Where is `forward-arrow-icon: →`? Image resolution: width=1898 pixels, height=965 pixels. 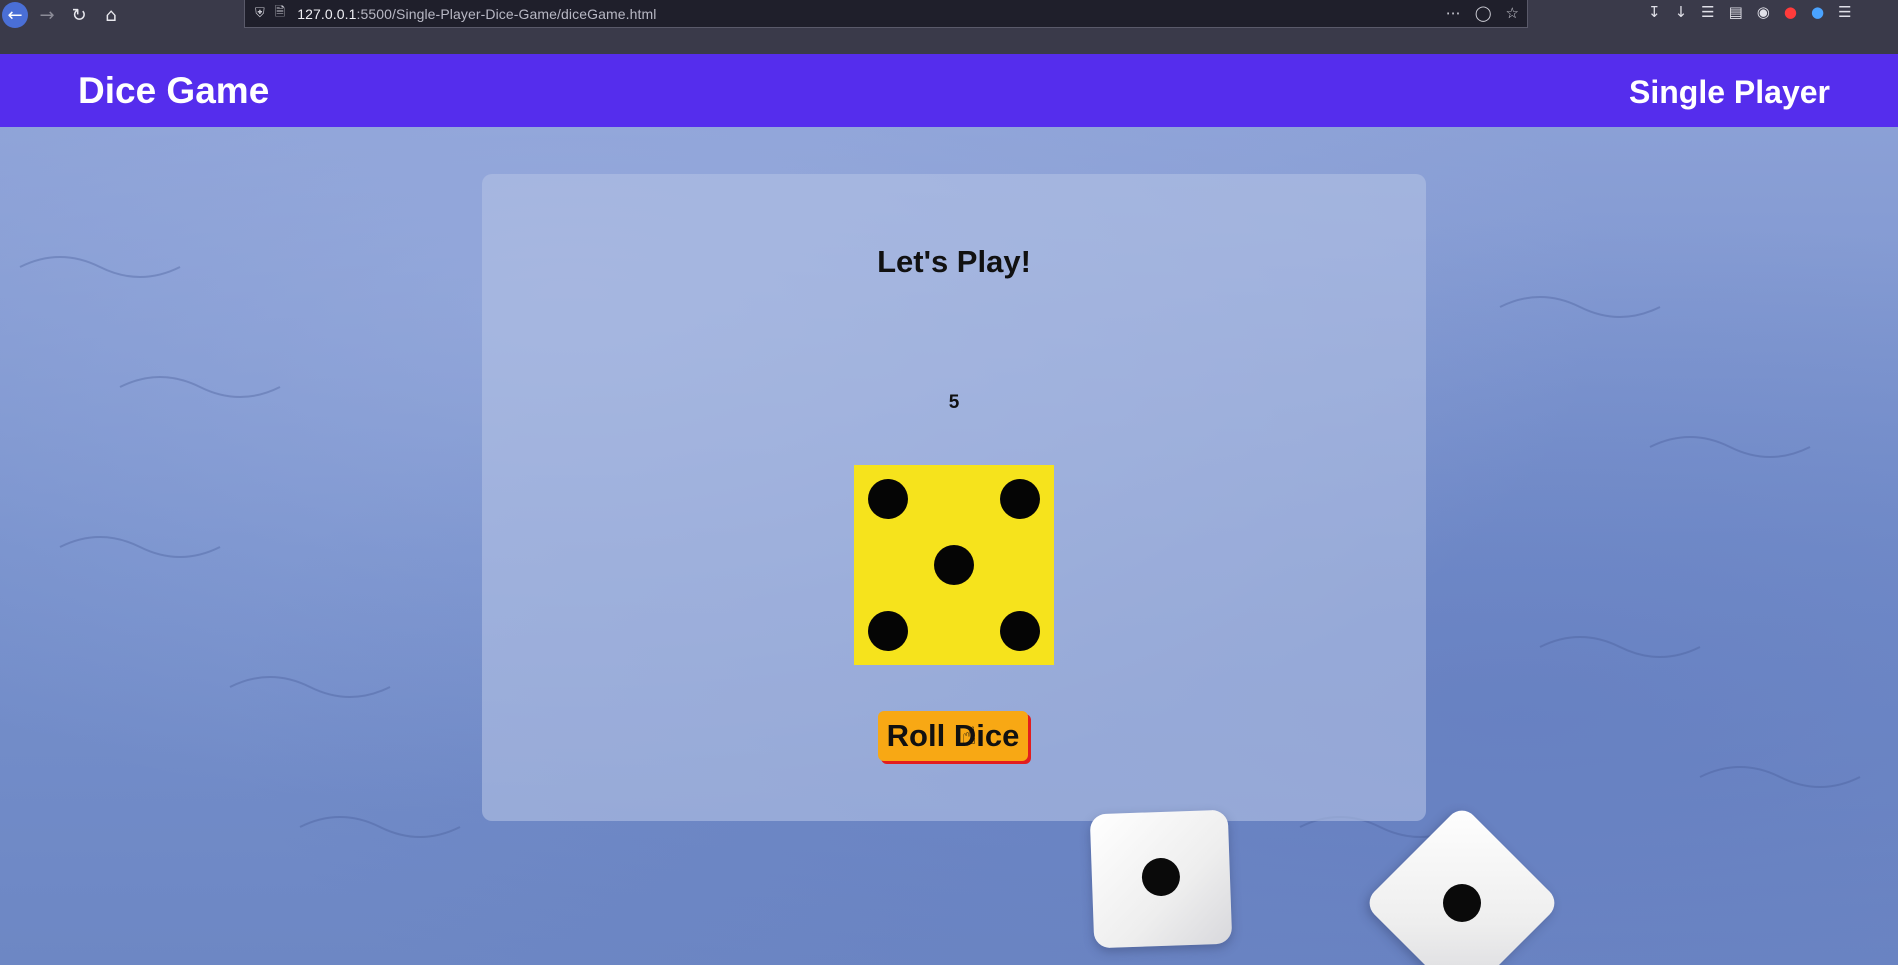 forward-arrow-icon: → is located at coordinates (47, 15).